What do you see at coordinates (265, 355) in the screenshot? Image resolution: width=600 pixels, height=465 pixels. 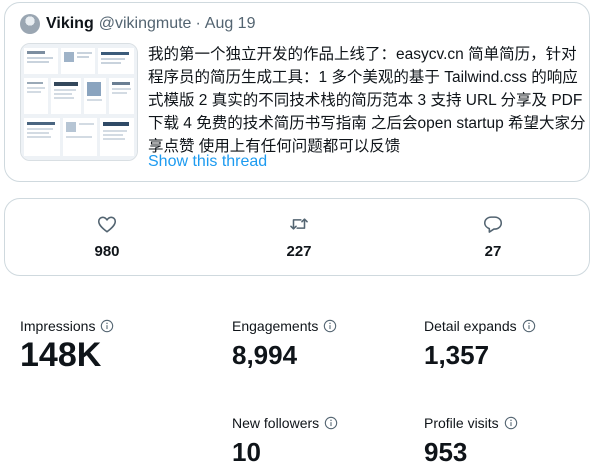 I see `engagements-value: 8,994` at bounding box center [265, 355].